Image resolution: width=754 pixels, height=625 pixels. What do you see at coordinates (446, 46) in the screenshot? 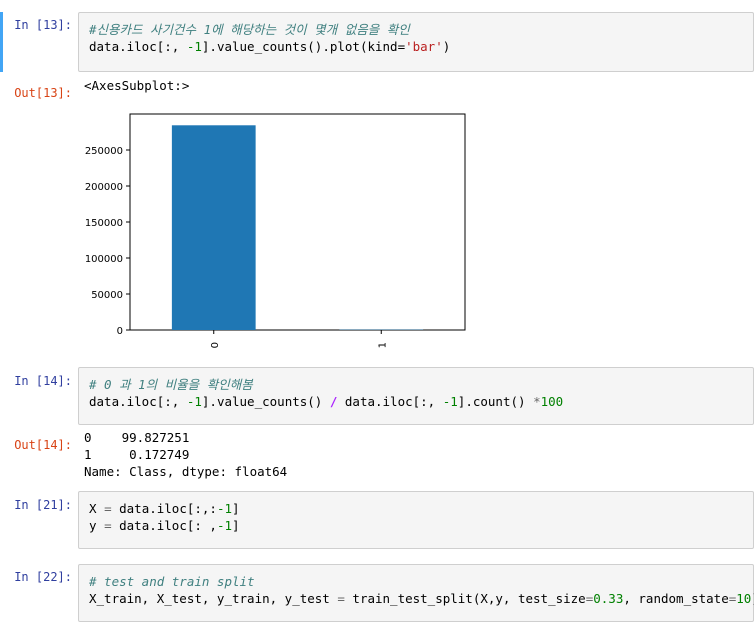
I see `code-token: )` at bounding box center [446, 46].